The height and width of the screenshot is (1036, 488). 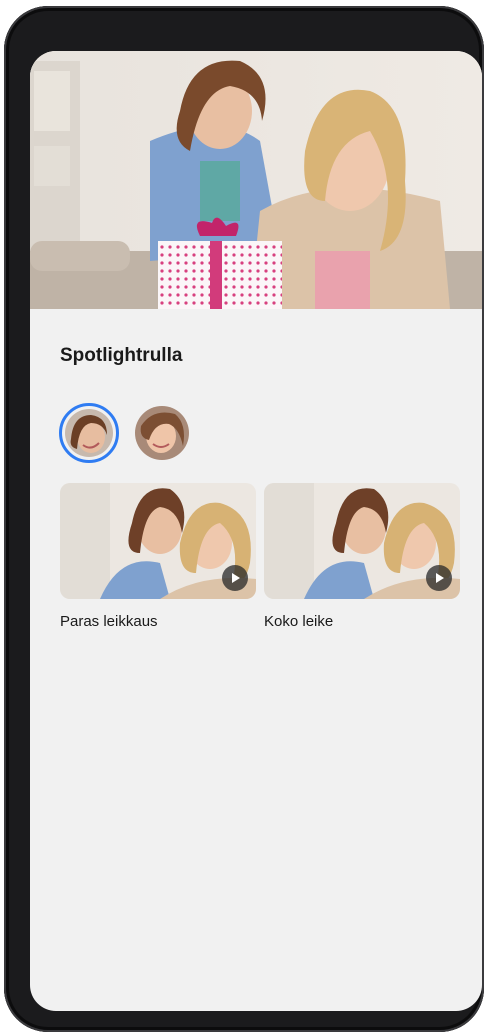 I want to click on person-avatar, so click(x=162, y=433).